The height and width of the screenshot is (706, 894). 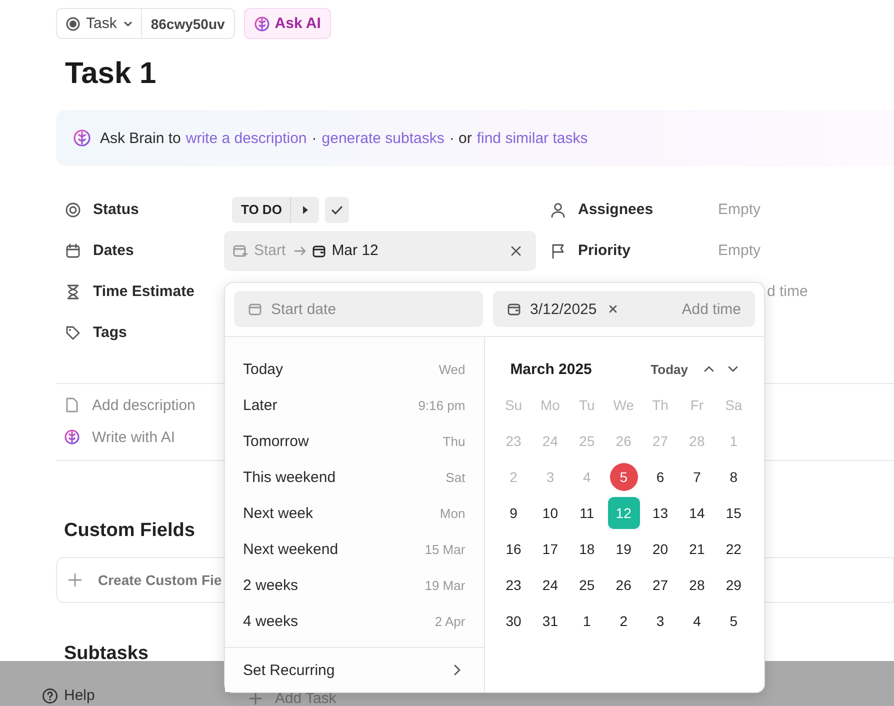 What do you see at coordinates (354, 369) in the screenshot?
I see `shortcut-item: Today Wed` at bounding box center [354, 369].